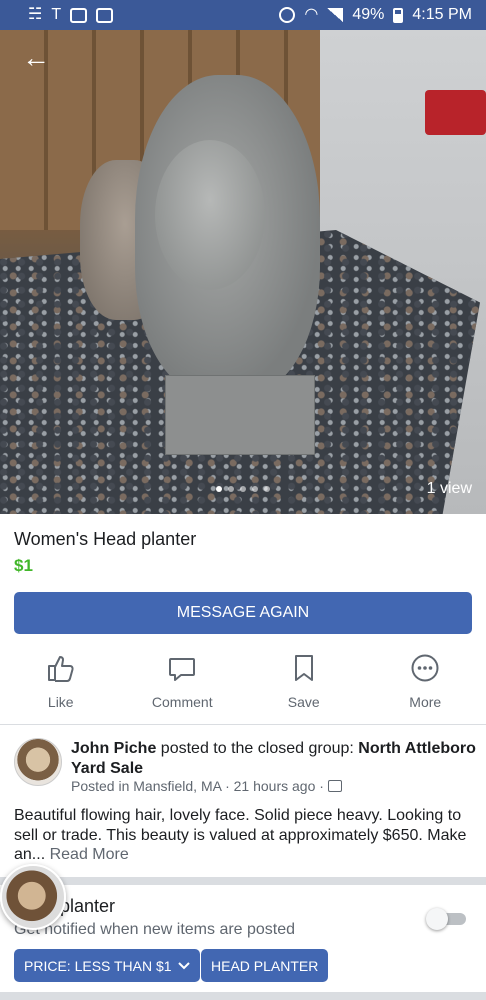 Image resolution: width=486 pixels, height=1000 pixels. I want to click on bottom-separator, so click(243, 996).